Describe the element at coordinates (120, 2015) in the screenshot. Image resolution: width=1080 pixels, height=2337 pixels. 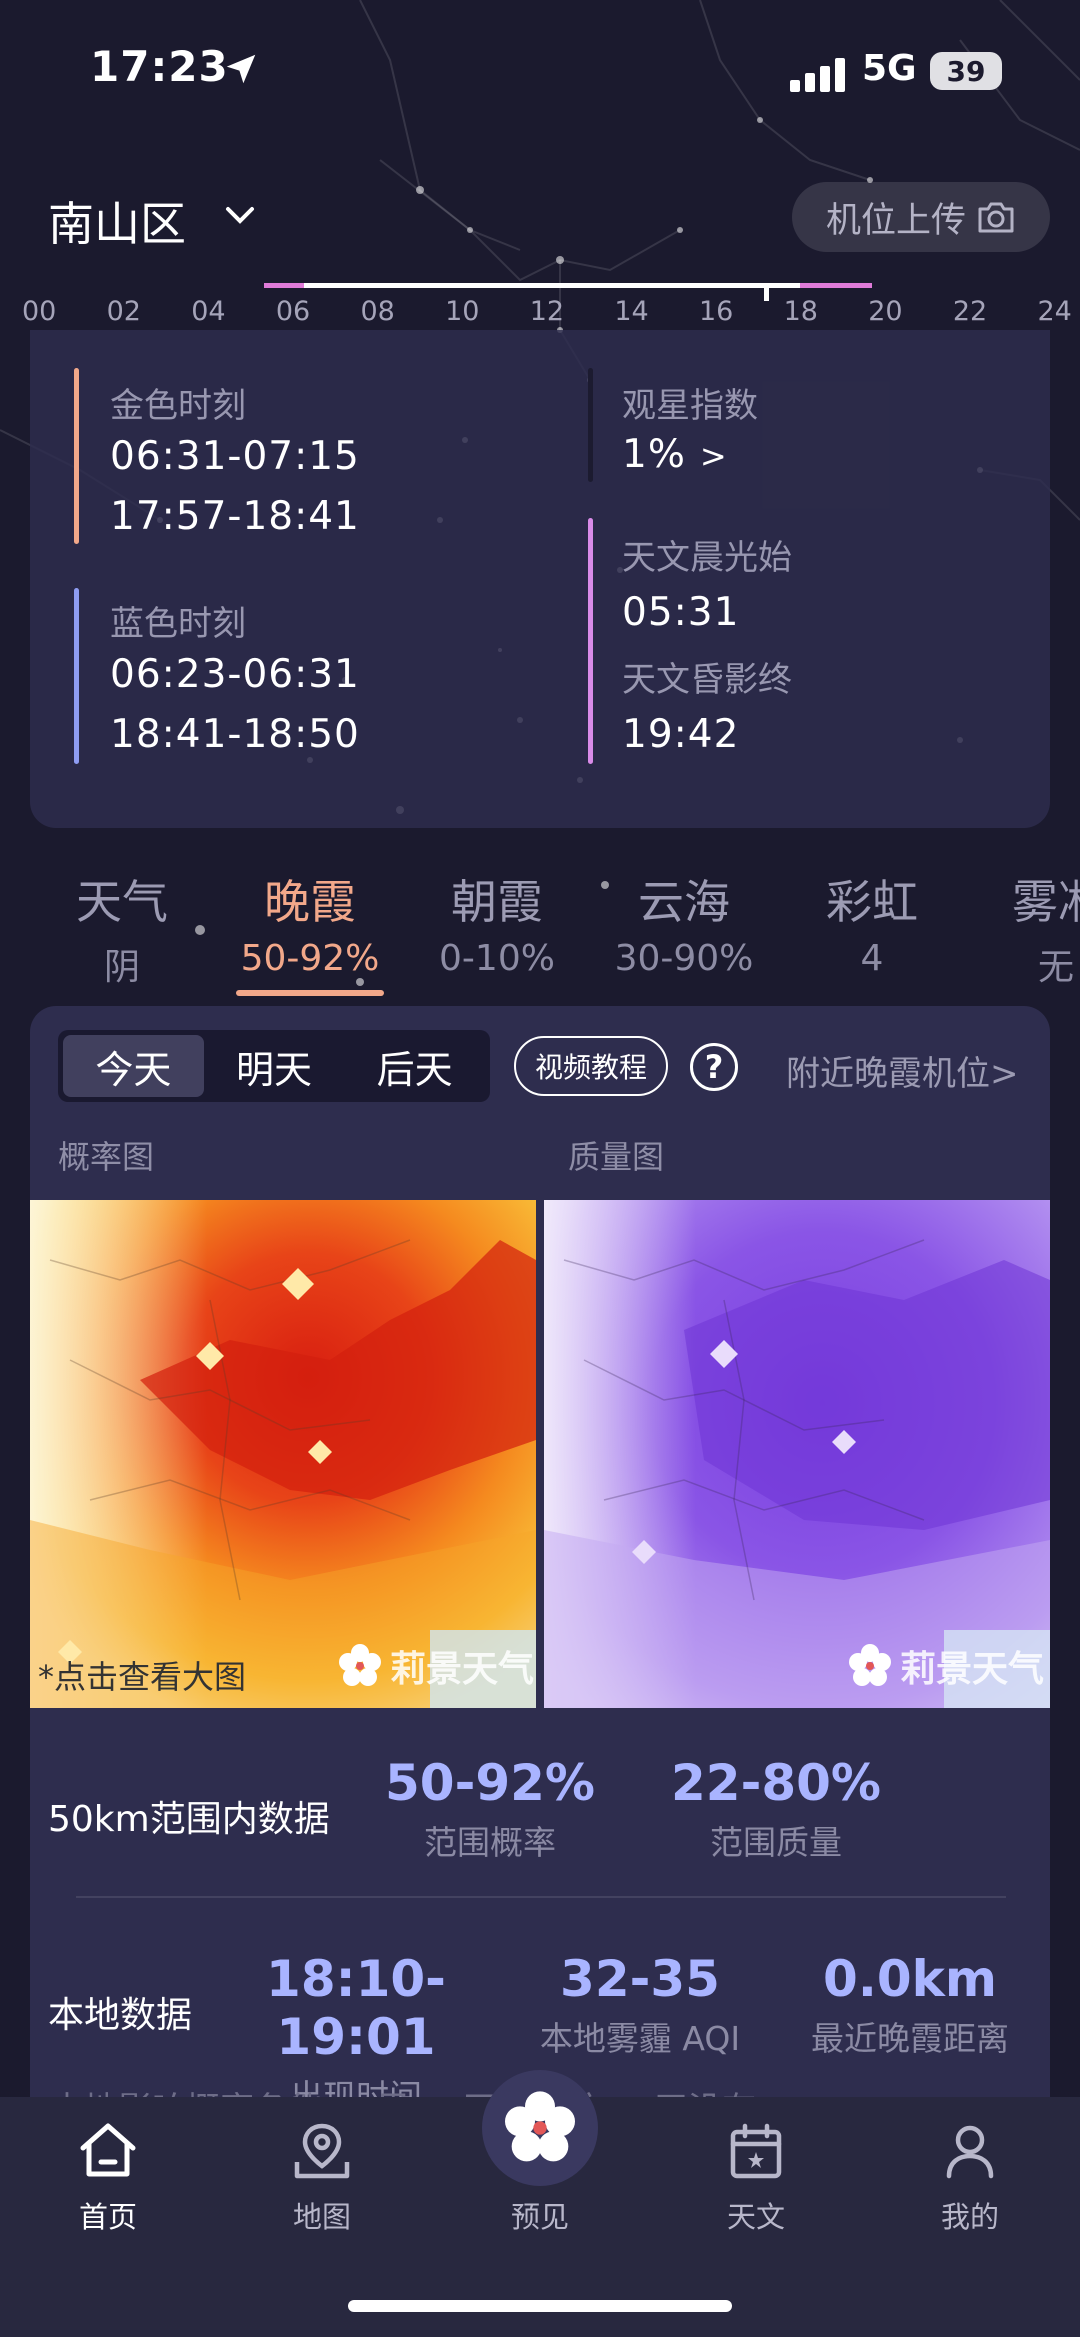
I see `local-stats-label: 本地数据` at that location.